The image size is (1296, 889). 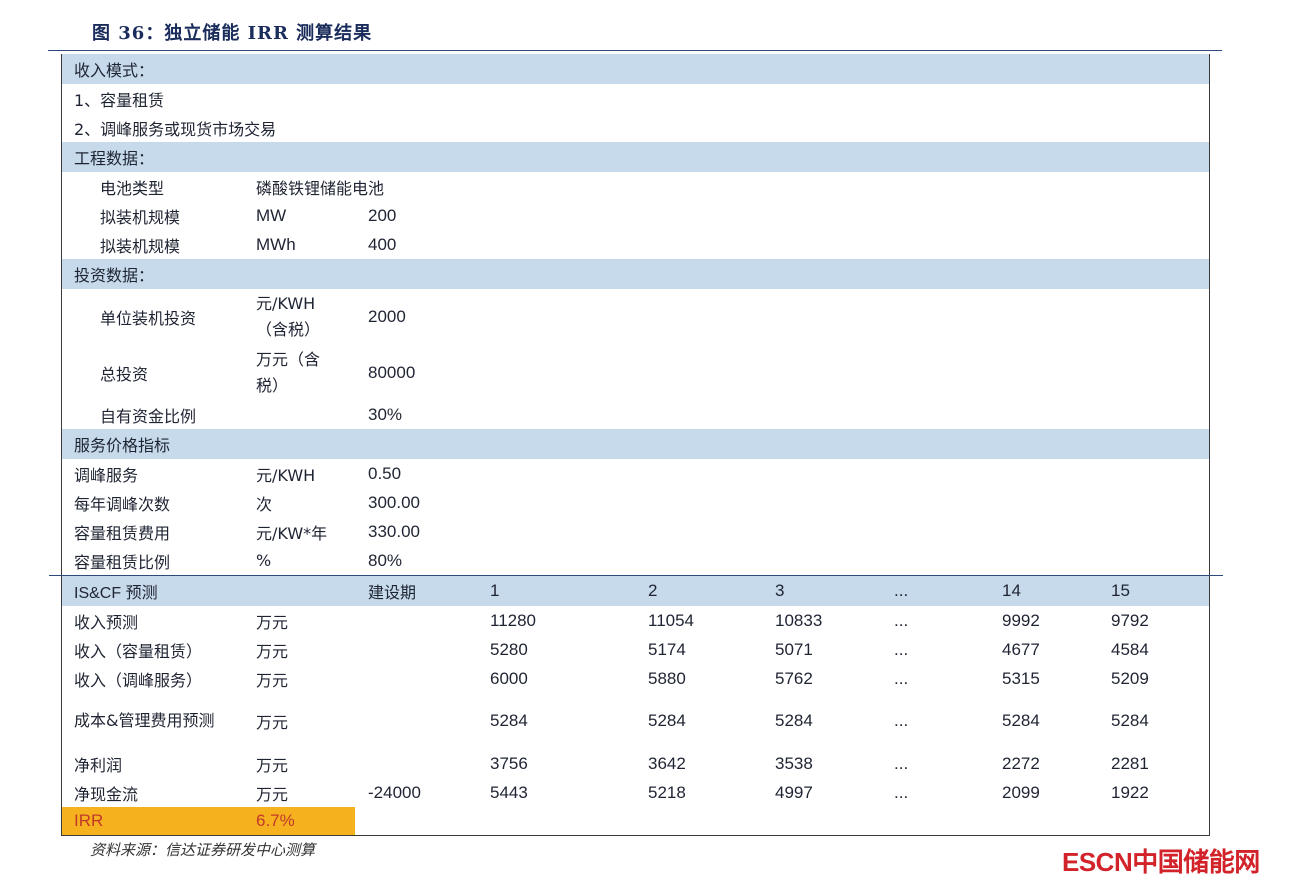 What do you see at coordinates (667, 678) in the screenshot?
I see `row-value: 5880` at bounding box center [667, 678].